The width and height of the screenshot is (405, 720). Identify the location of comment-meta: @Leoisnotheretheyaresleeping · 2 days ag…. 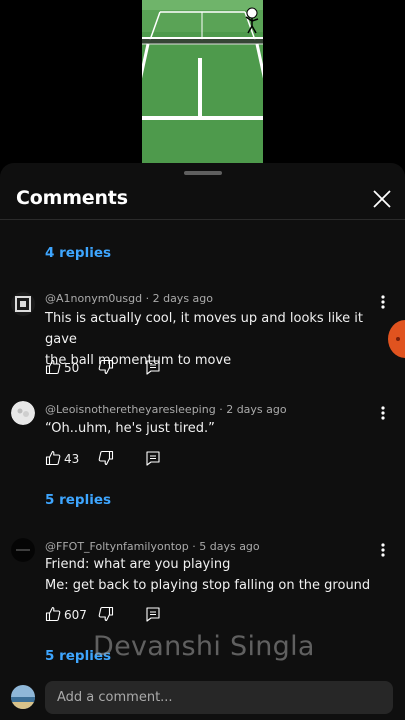
(166, 409).